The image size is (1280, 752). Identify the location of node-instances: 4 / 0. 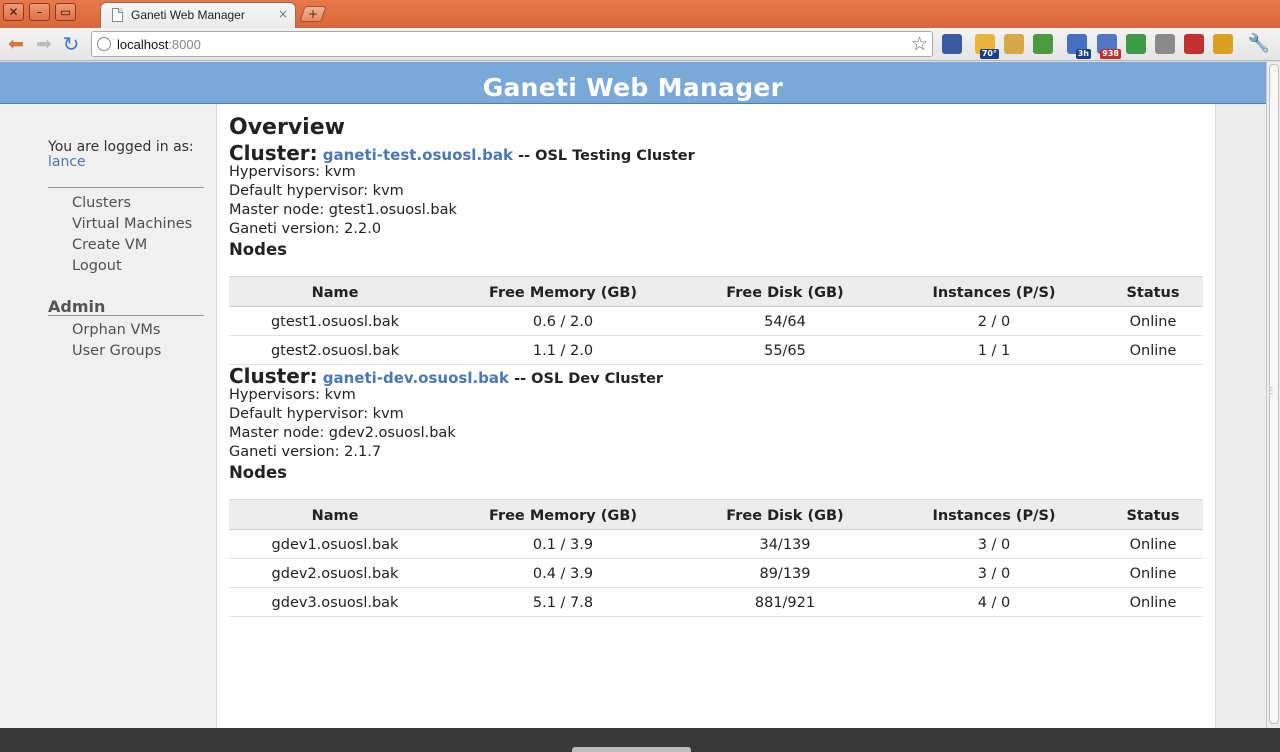
(994, 602).